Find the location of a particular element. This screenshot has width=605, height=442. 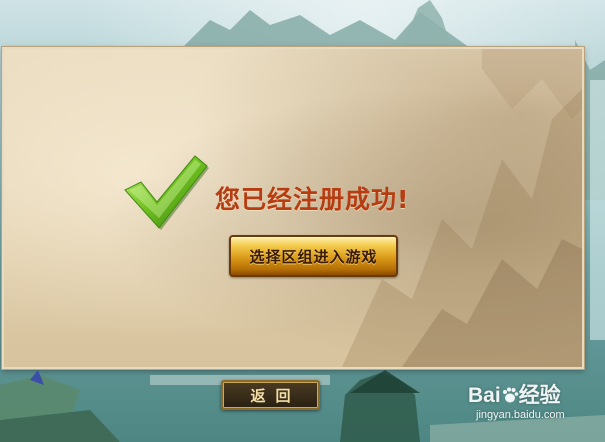

watermark-brand-right: 经验 is located at coordinates (539, 395).